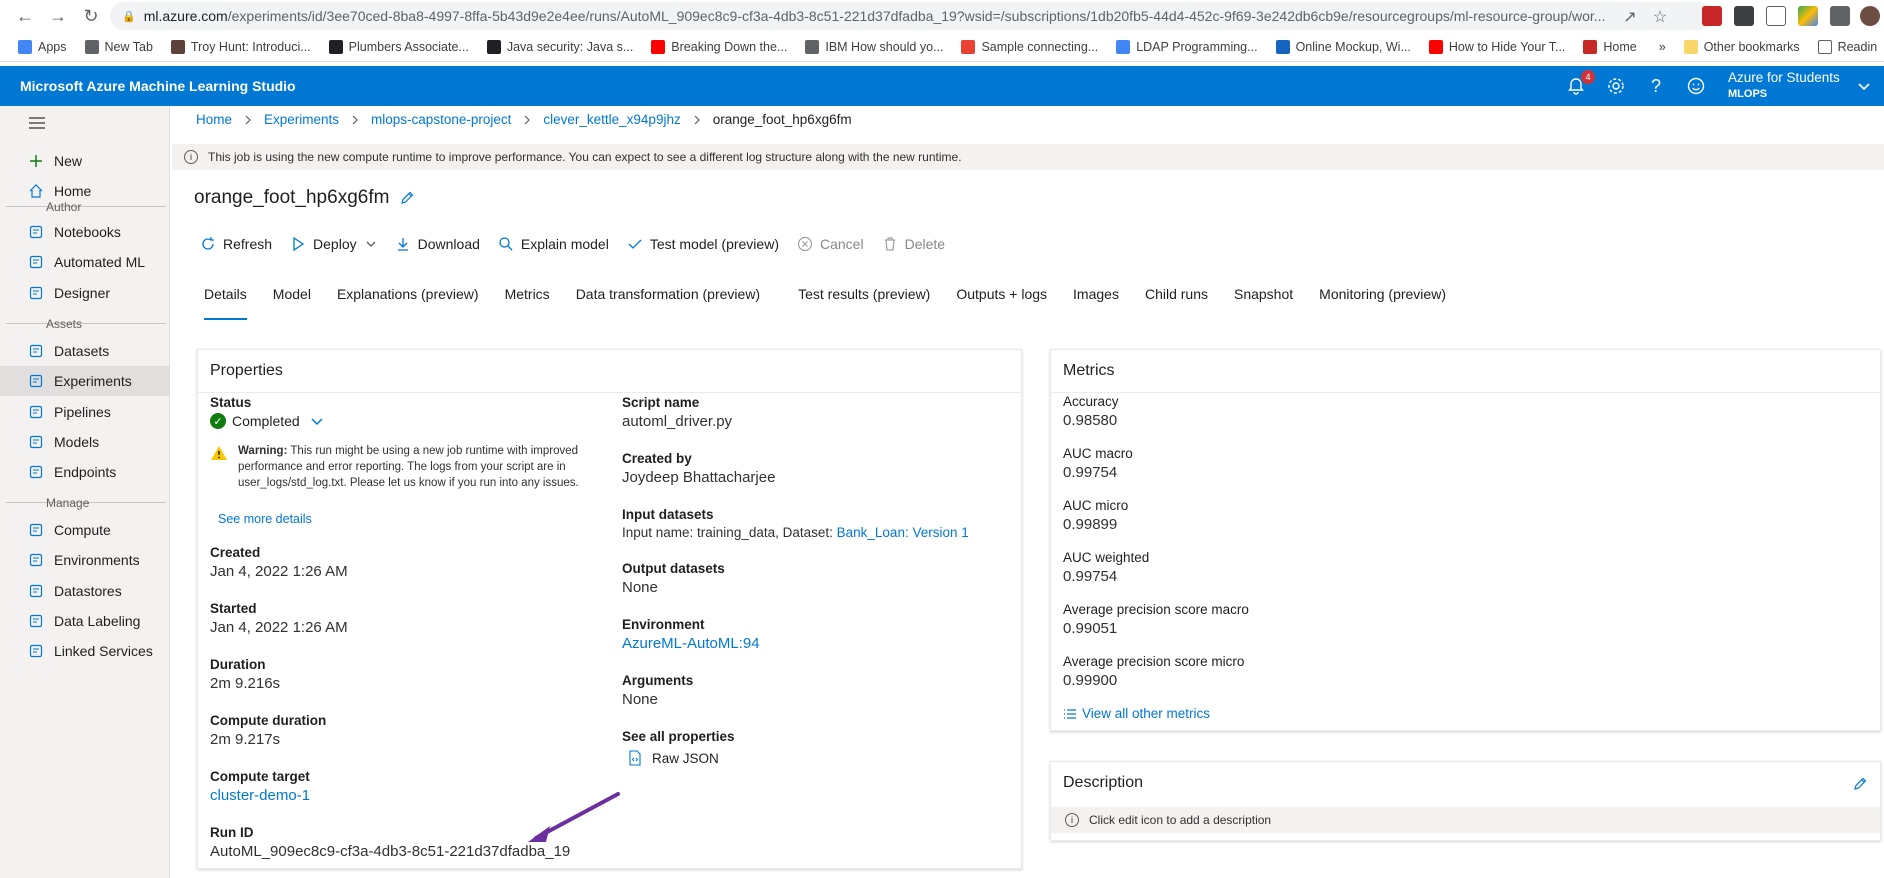 The image size is (1884, 878). I want to click on gear-icon, so click(1616, 86).